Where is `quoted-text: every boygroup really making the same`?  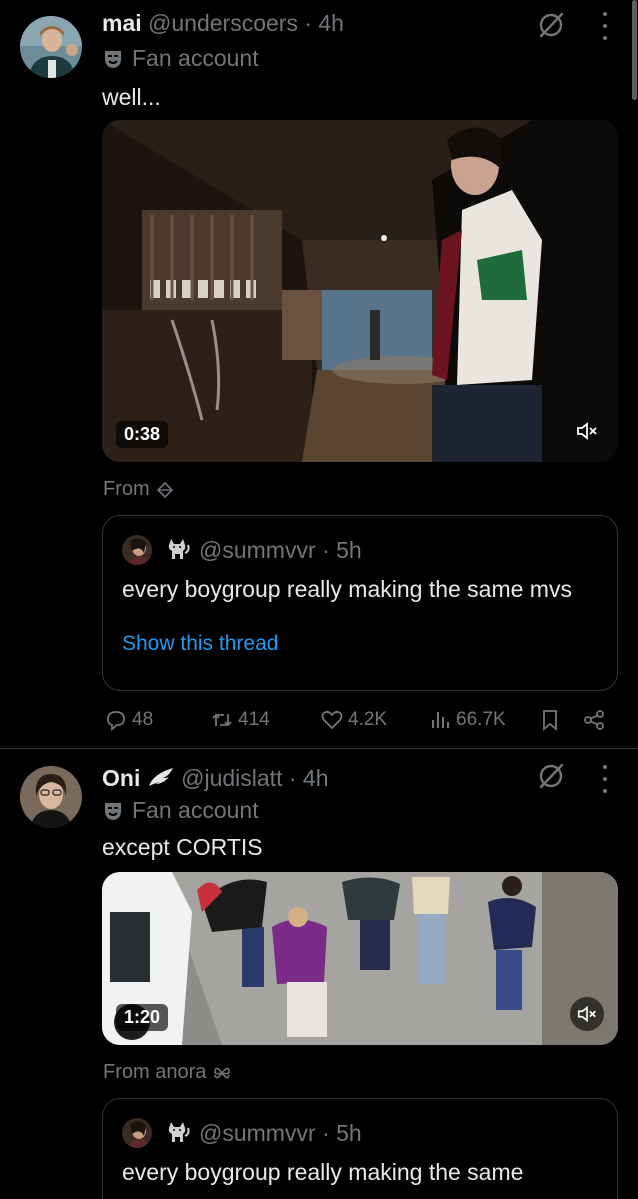 quoted-text: every boygroup really making the same is located at coordinates (323, 1172).